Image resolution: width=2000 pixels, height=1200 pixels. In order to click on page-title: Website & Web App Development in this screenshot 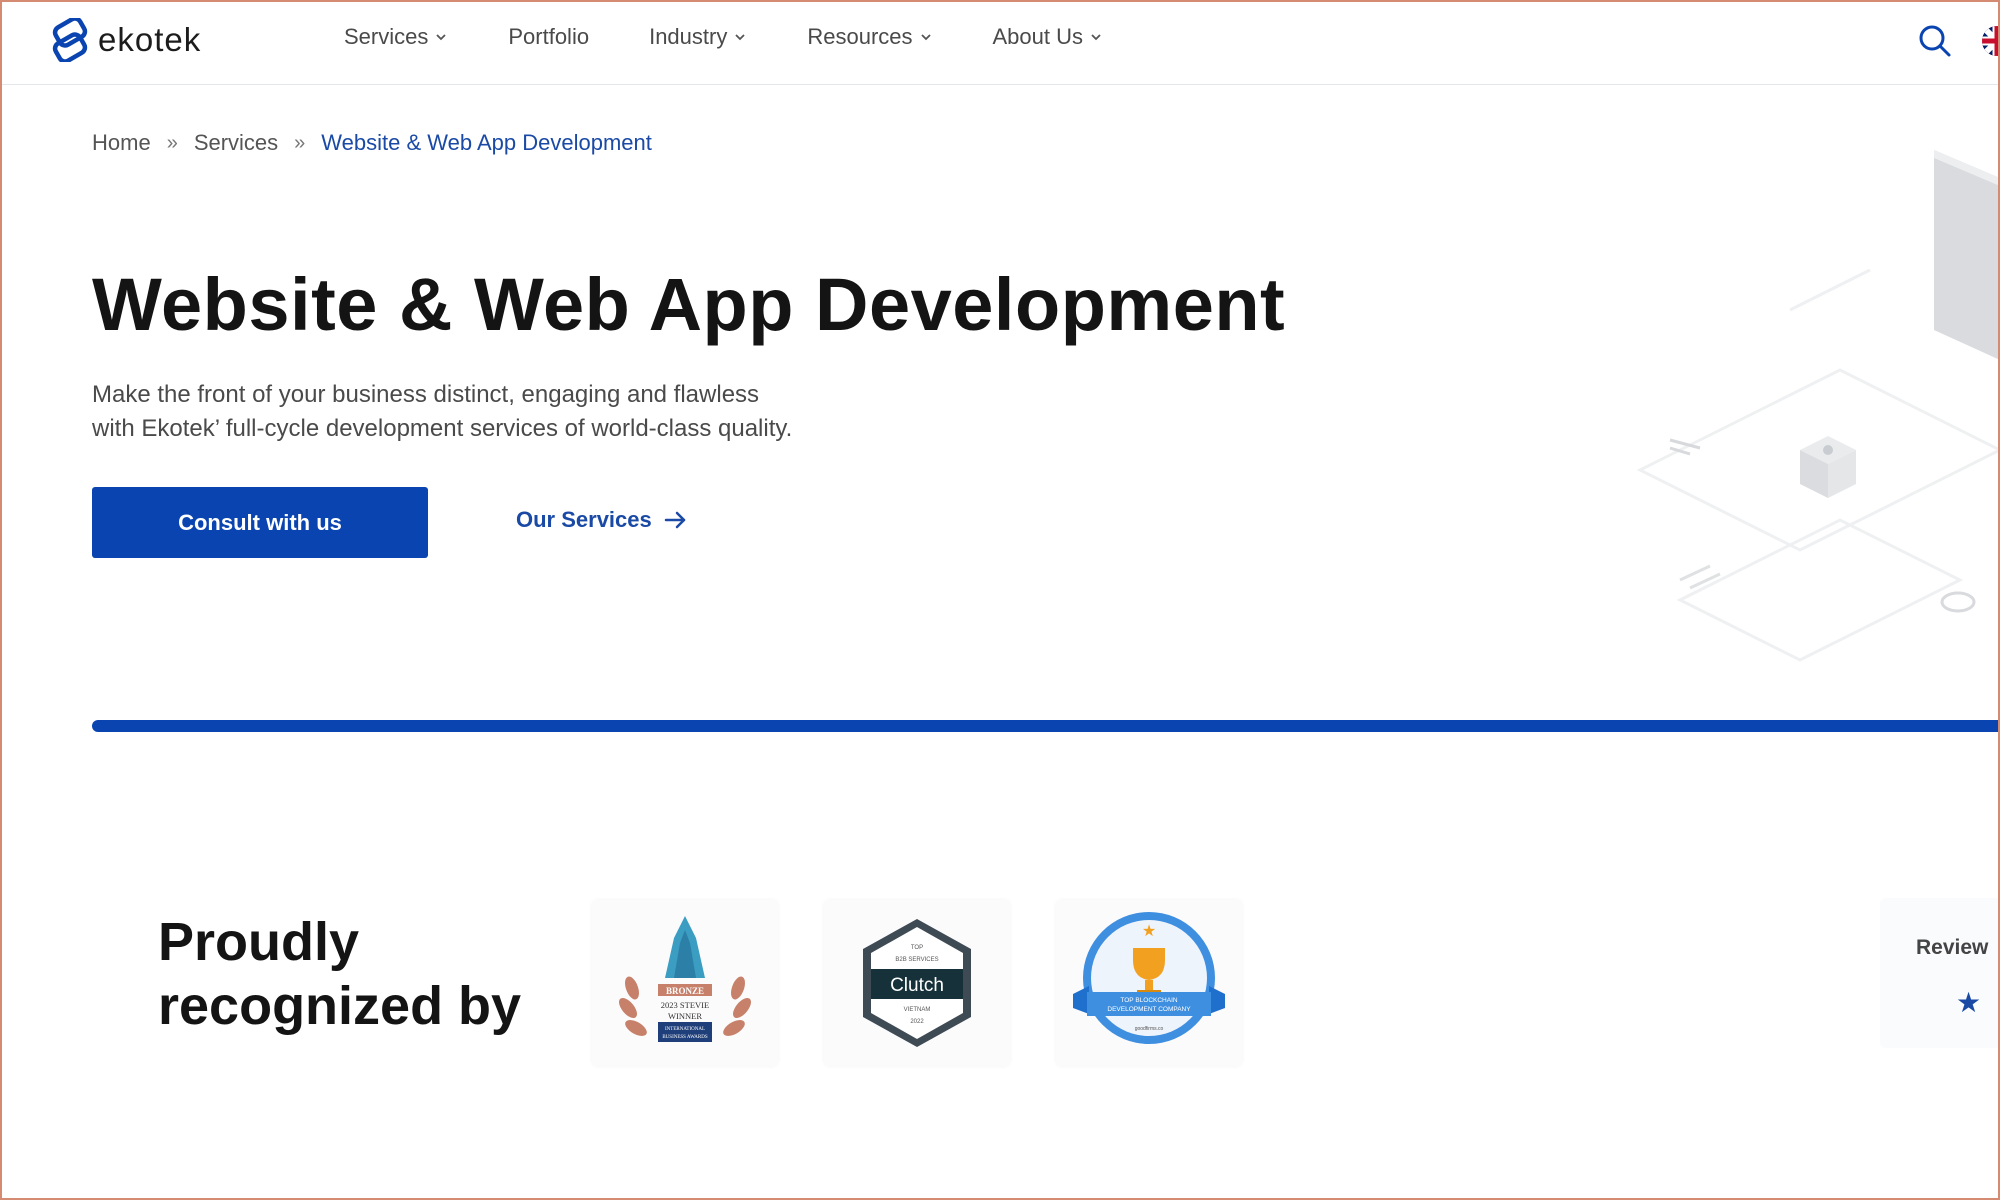, I will do `click(689, 304)`.